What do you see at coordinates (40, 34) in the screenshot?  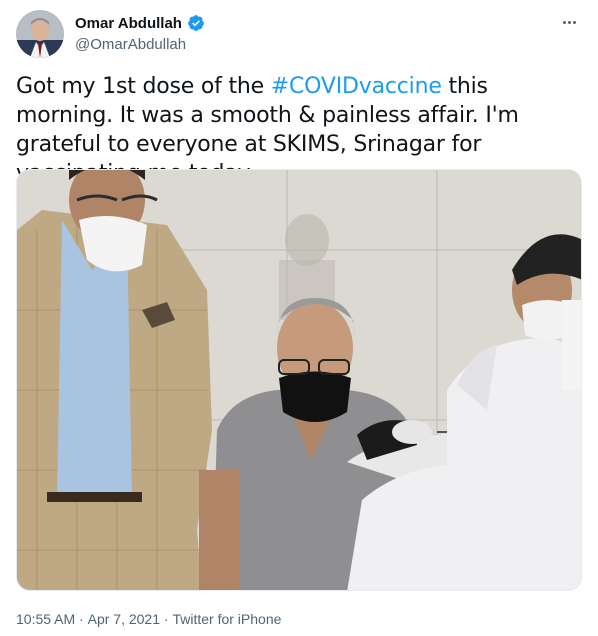 I see `author-avatar` at bounding box center [40, 34].